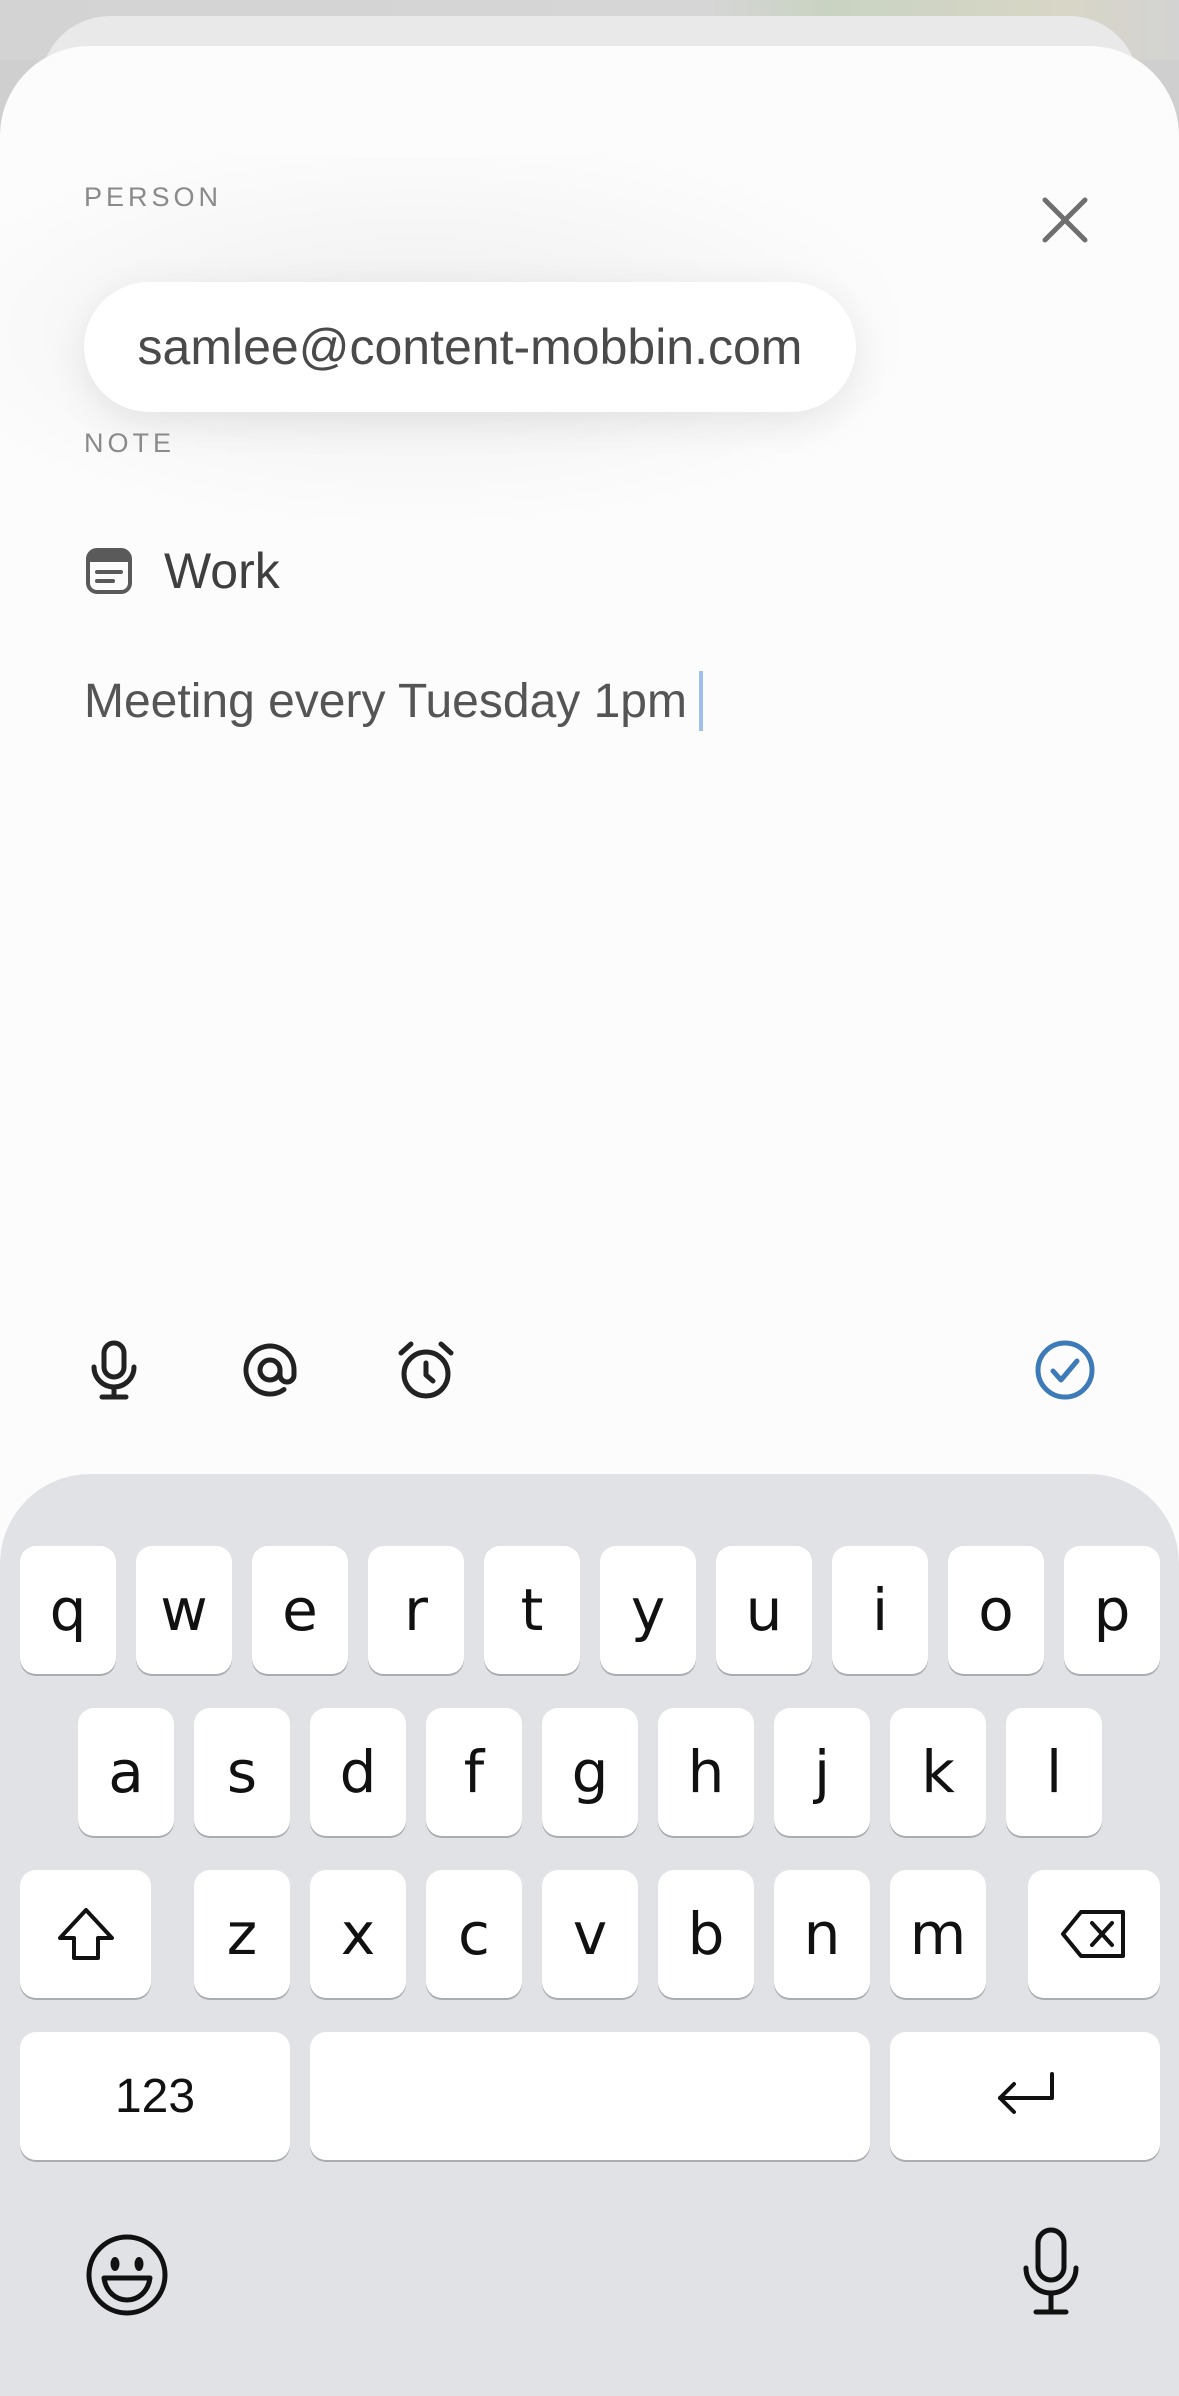 The image size is (1179, 2396). I want to click on key-t: t, so click(532, 1610).